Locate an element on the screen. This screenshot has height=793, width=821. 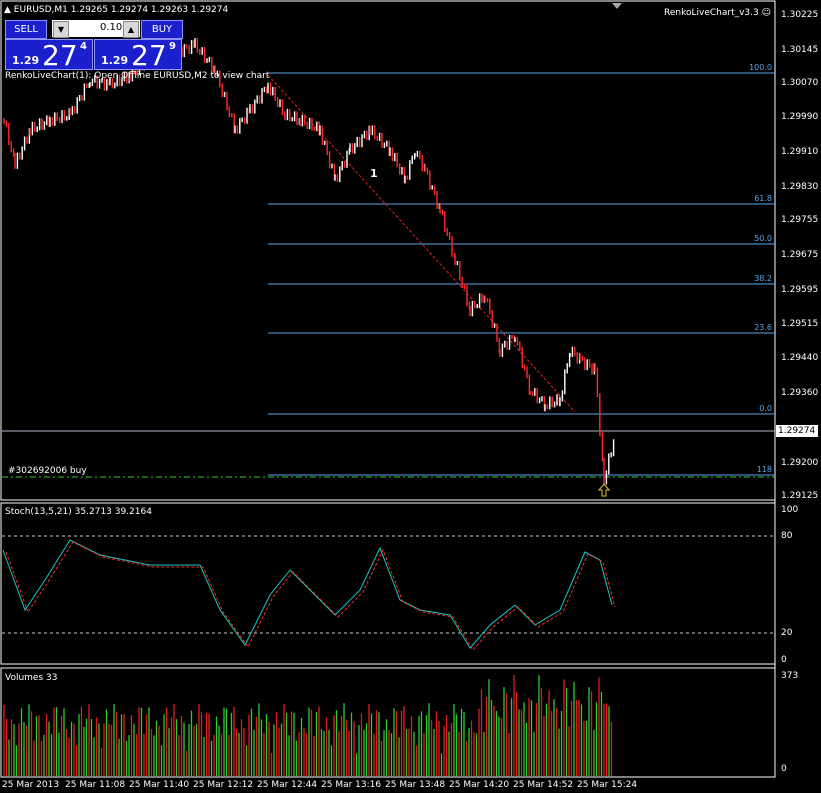
time-tick: 25 Mar 11:08 is located at coordinates (95, 785).